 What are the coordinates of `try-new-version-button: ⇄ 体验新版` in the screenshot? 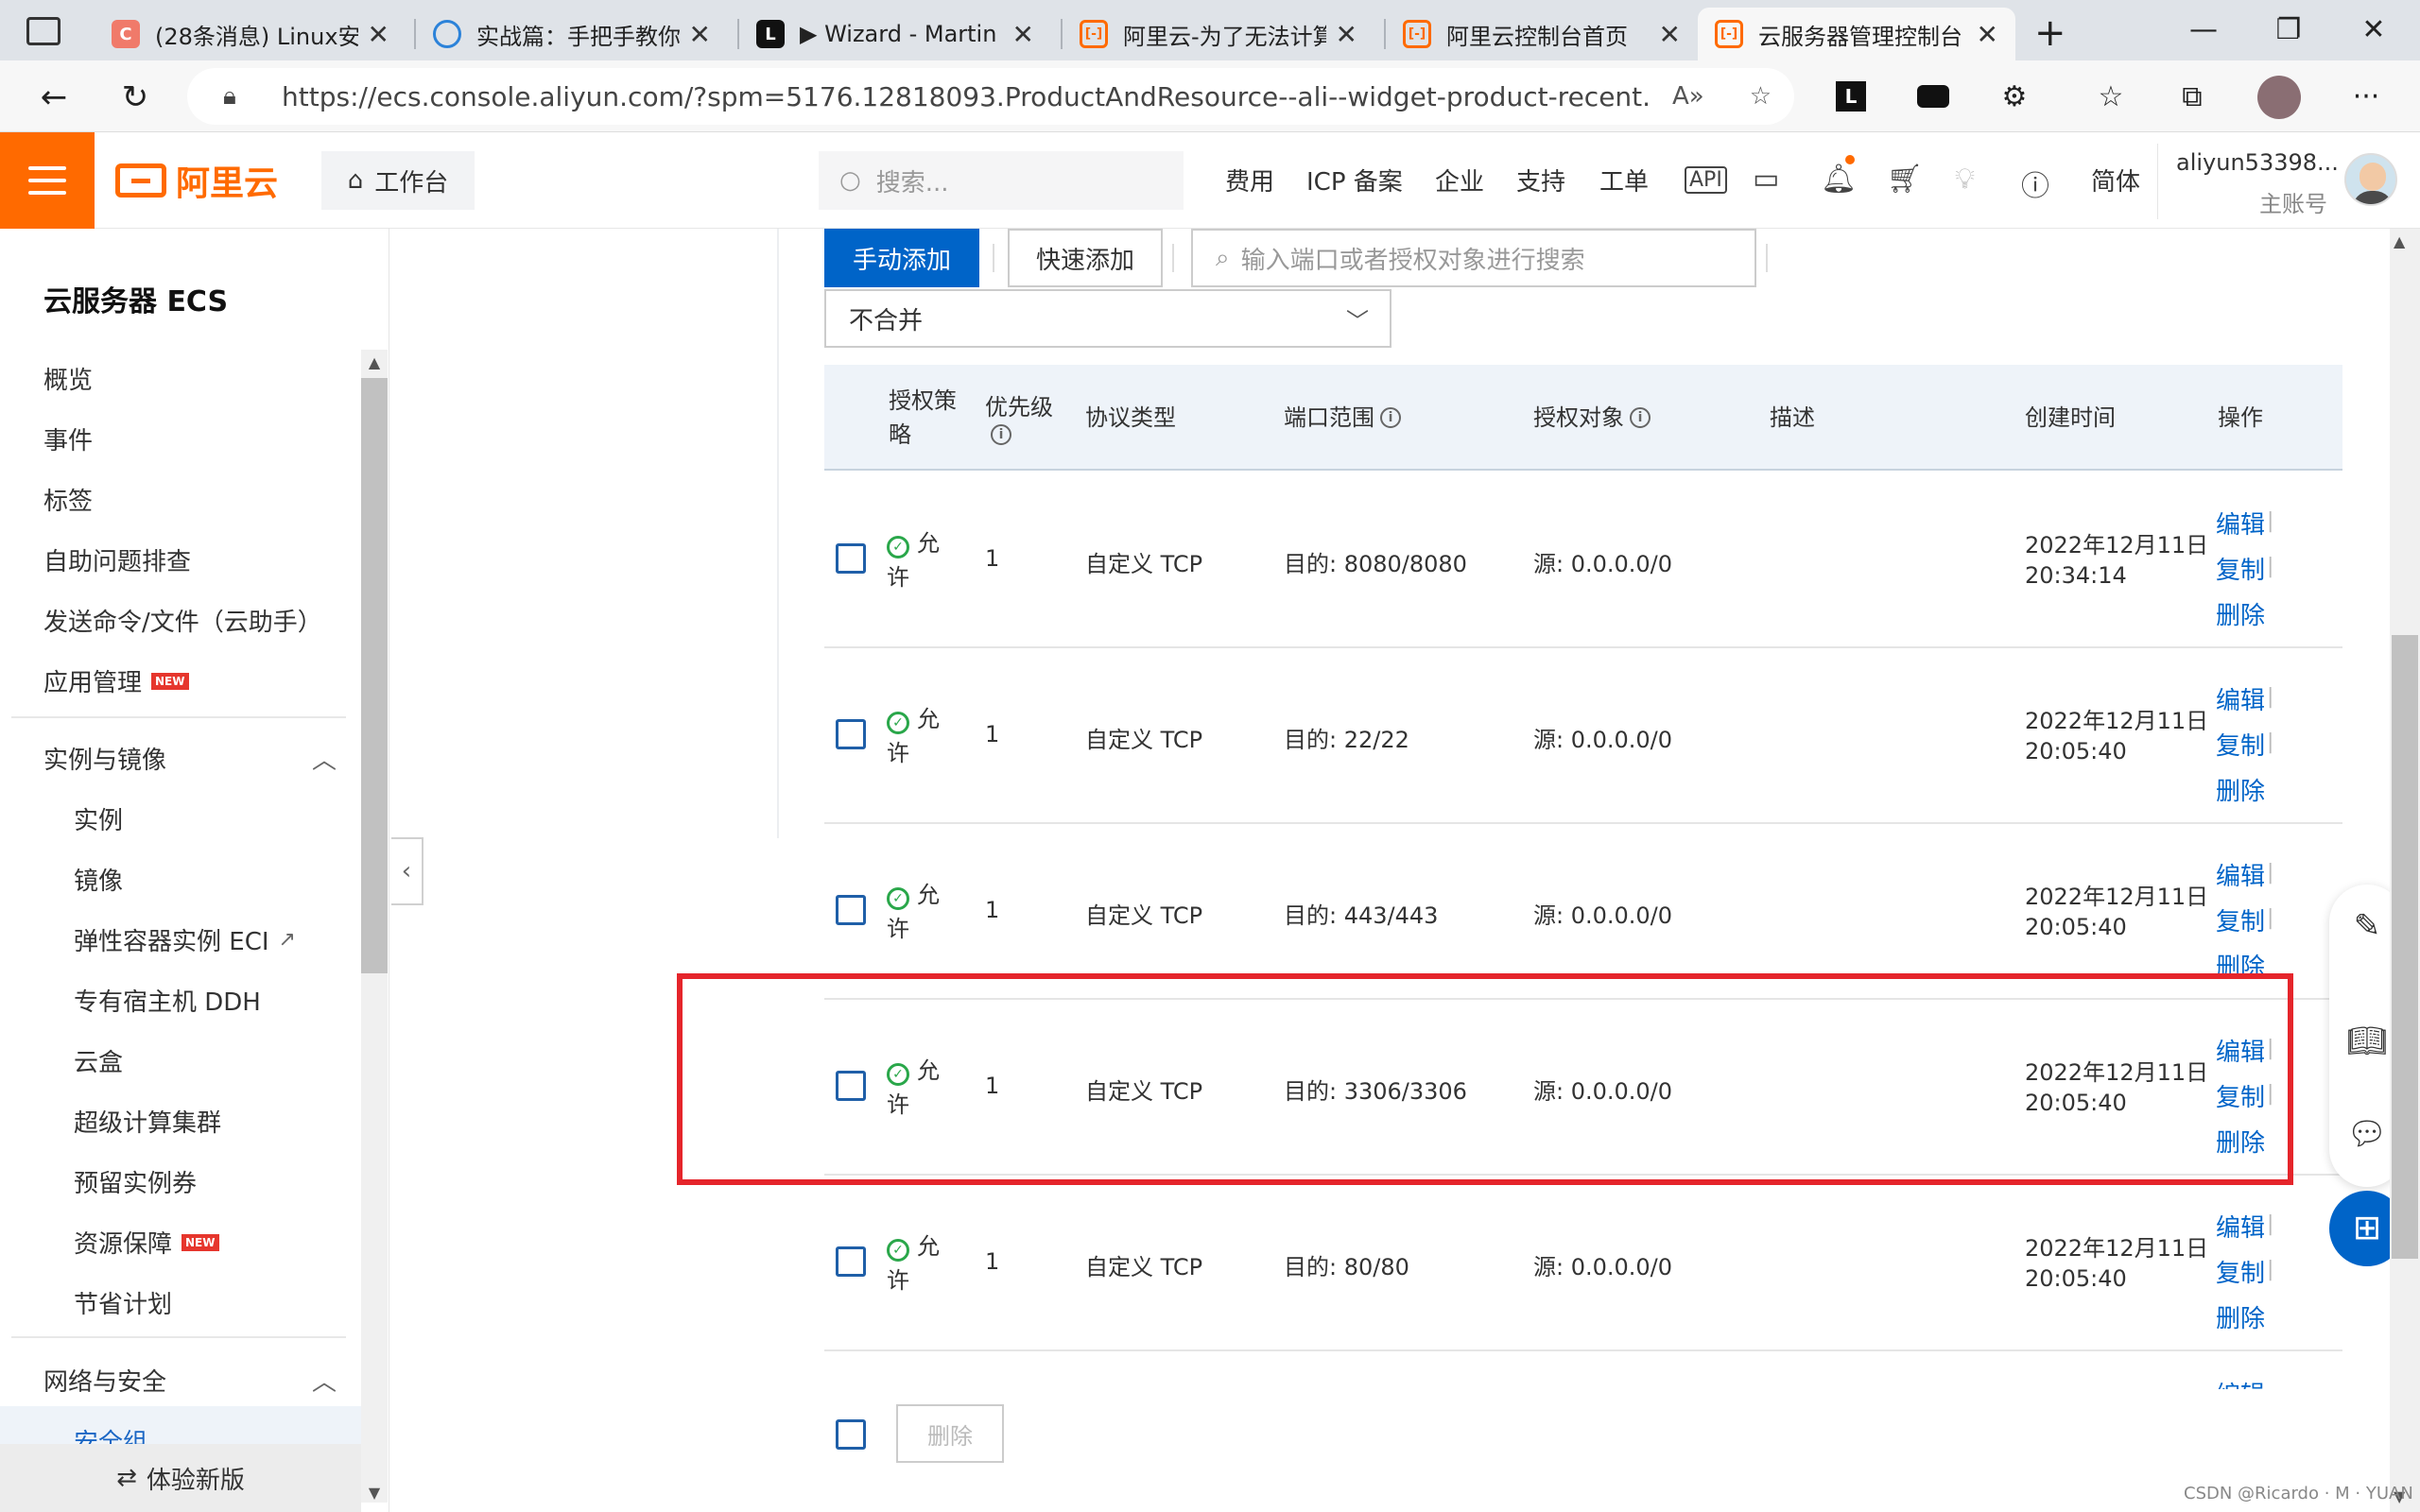 It's located at (180, 1478).